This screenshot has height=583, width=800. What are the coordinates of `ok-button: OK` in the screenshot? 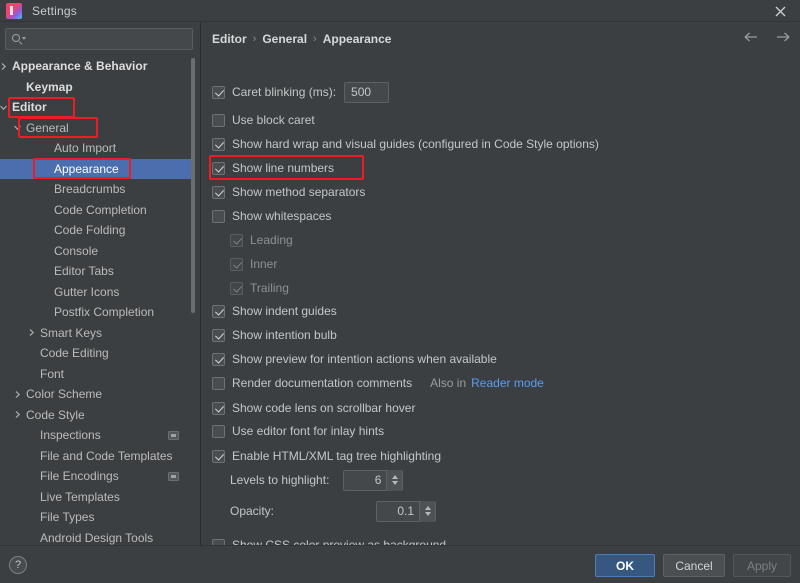 It's located at (625, 565).